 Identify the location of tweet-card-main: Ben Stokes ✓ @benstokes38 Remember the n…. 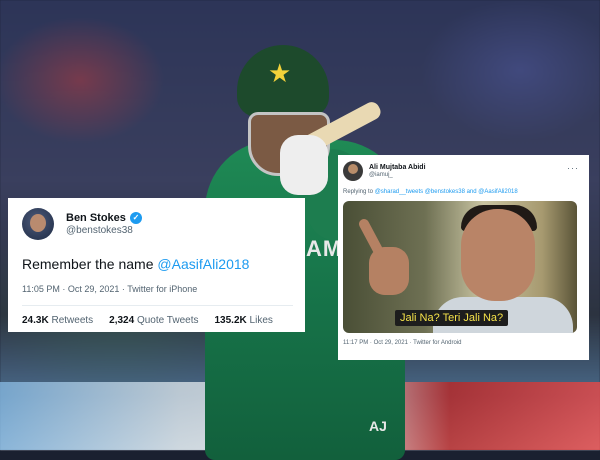
(156, 265).